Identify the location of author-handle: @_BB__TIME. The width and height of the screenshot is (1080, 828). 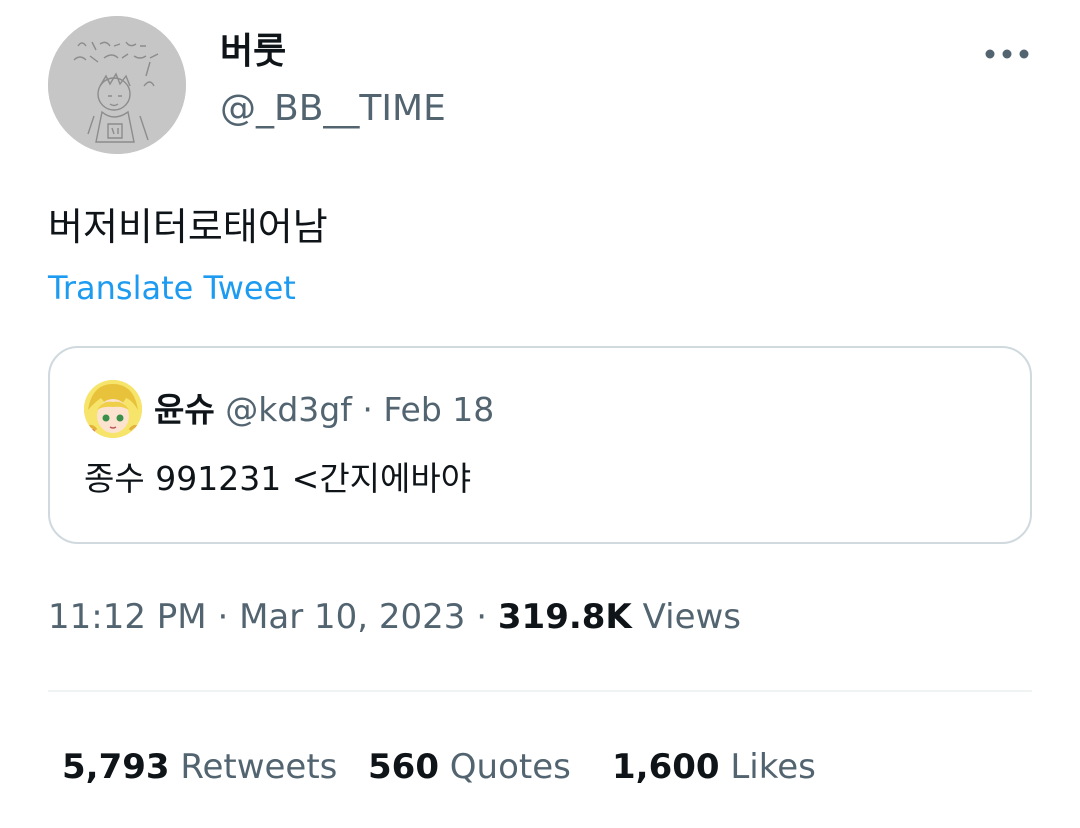
(333, 109).